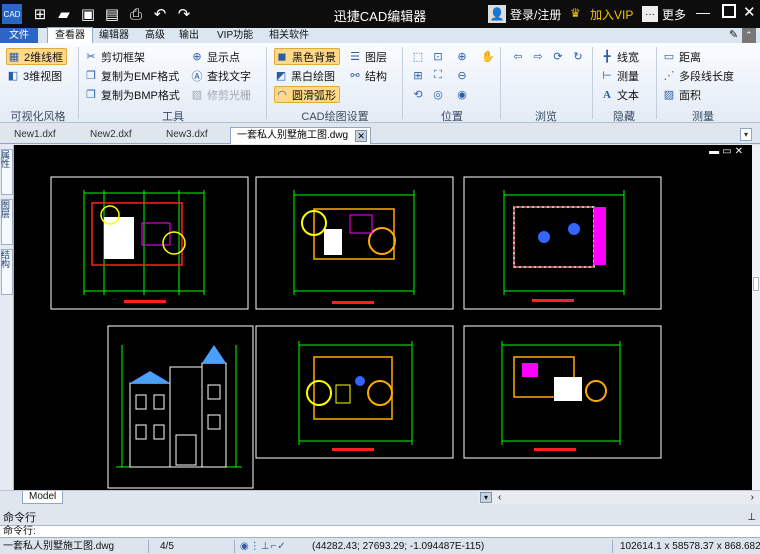 This screenshot has height=554, width=760. What do you see at coordinates (756, 317) in the screenshot?
I see `vertical-scrollbar` at bounding box center [756, 317].